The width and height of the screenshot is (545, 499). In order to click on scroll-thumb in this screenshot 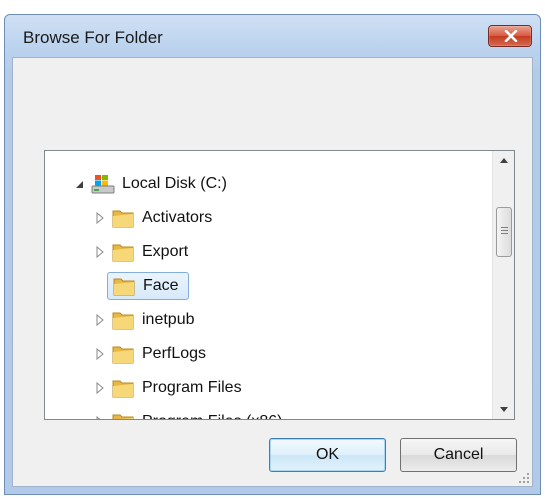, I will do `click(504, 232)`.